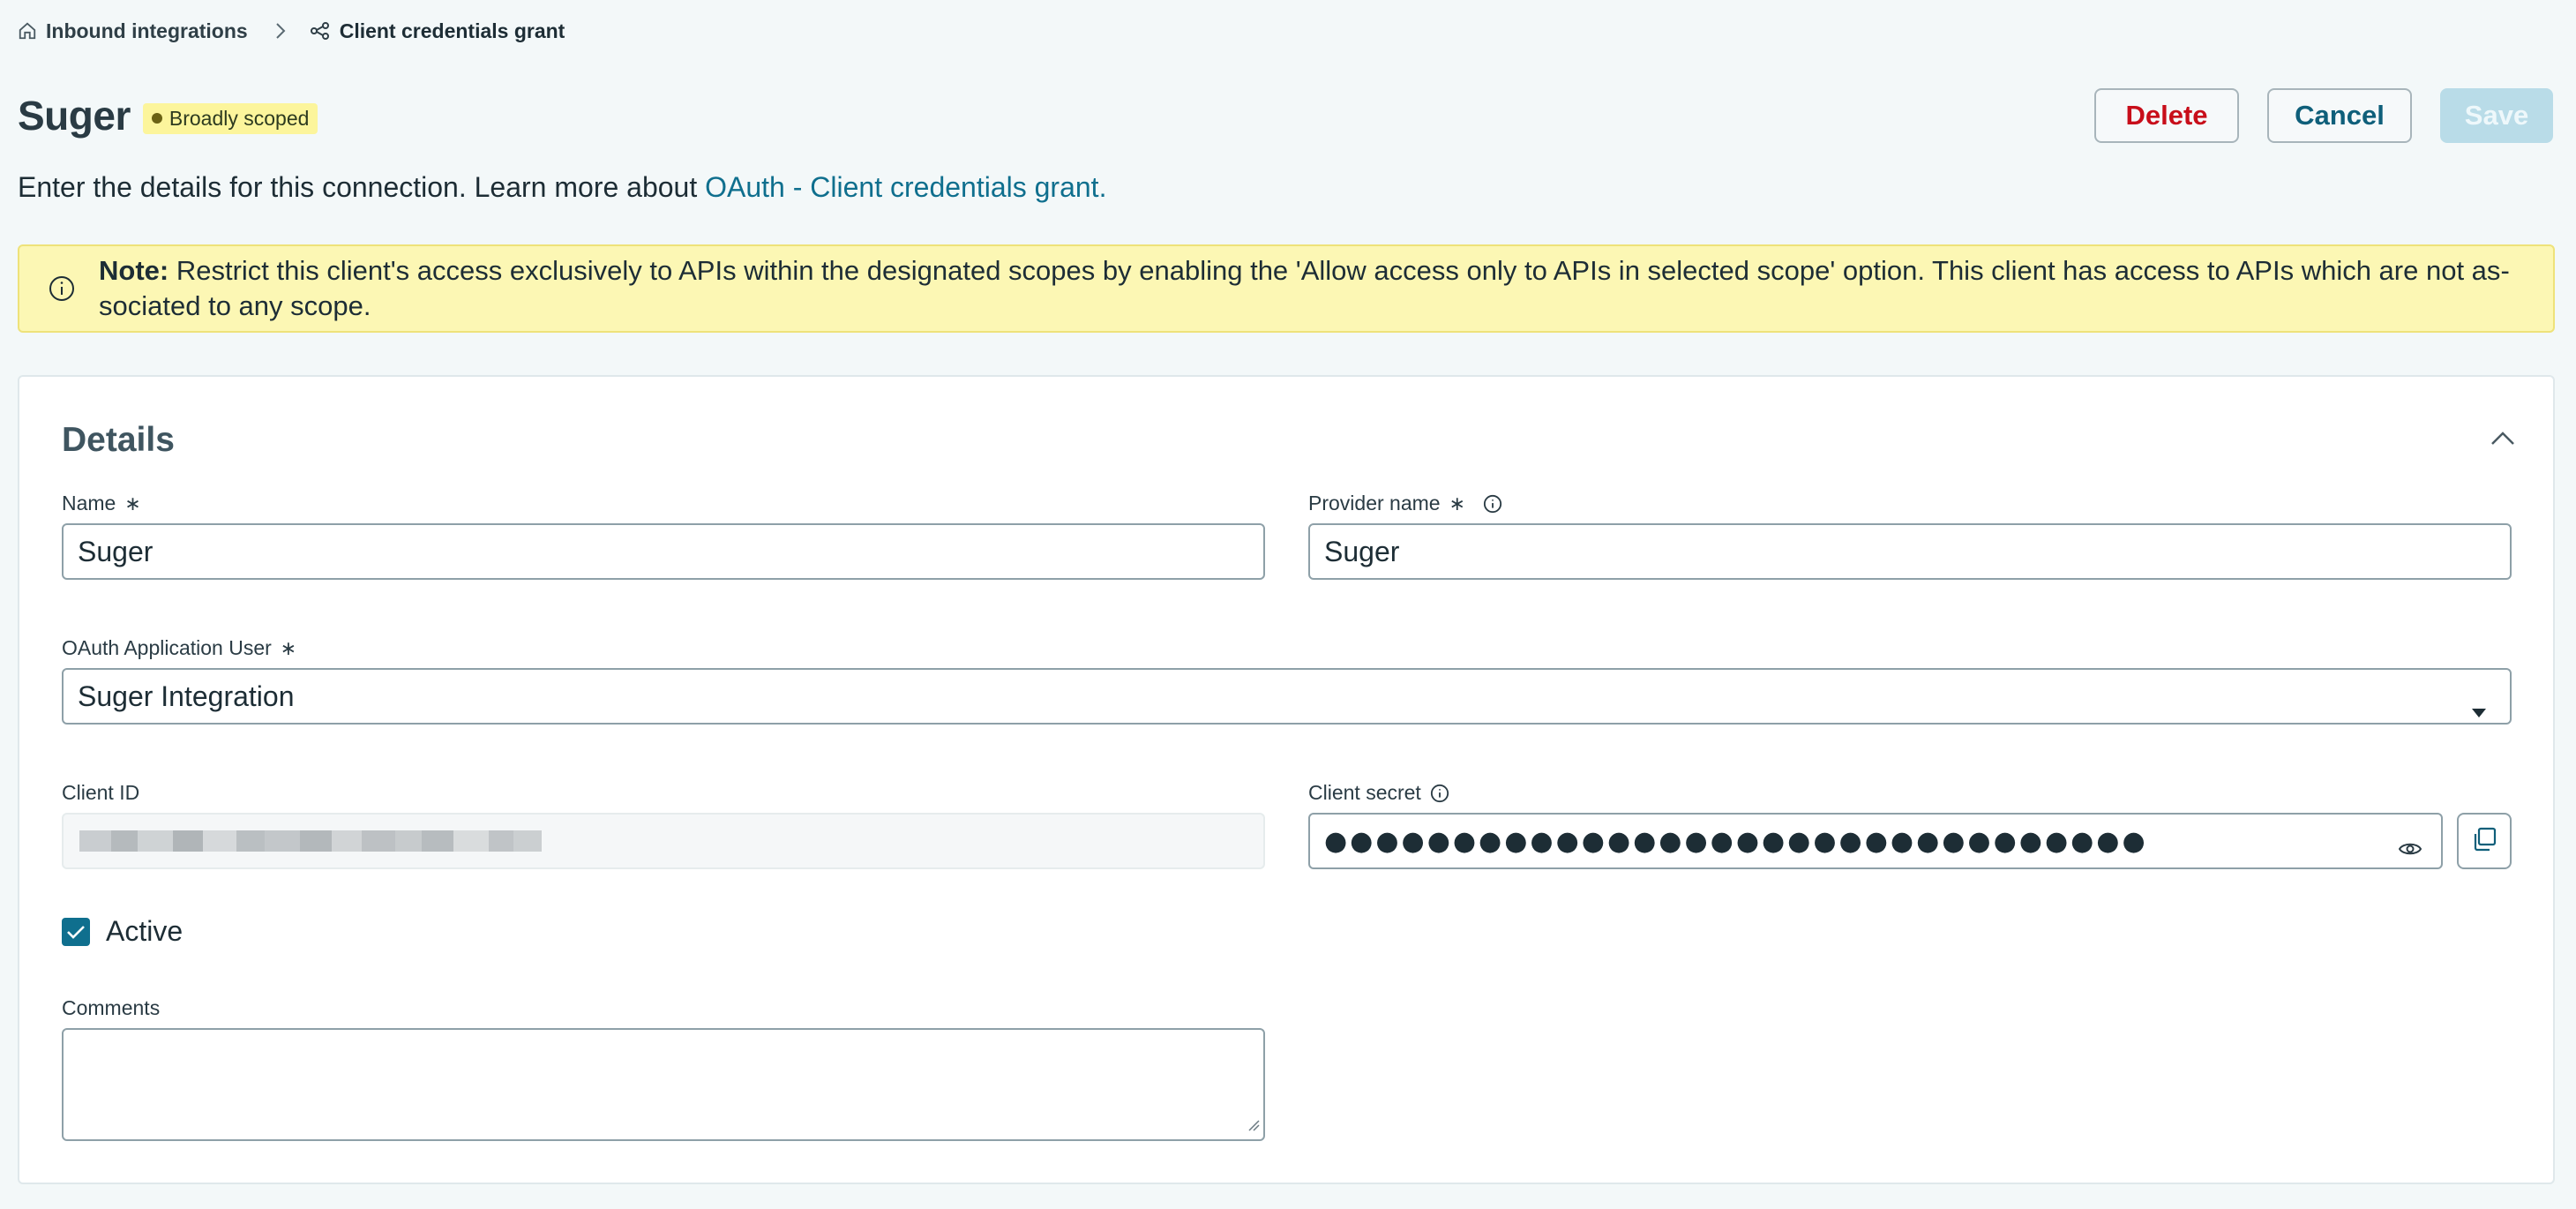 Image resolution: width=2576 pixels, height=1209 pixels. What do you see at coordinates (452, 31) in the screenshot?
I see `breadcrumb-current-label: Client credentials grant` at bounding box center [452, 31].